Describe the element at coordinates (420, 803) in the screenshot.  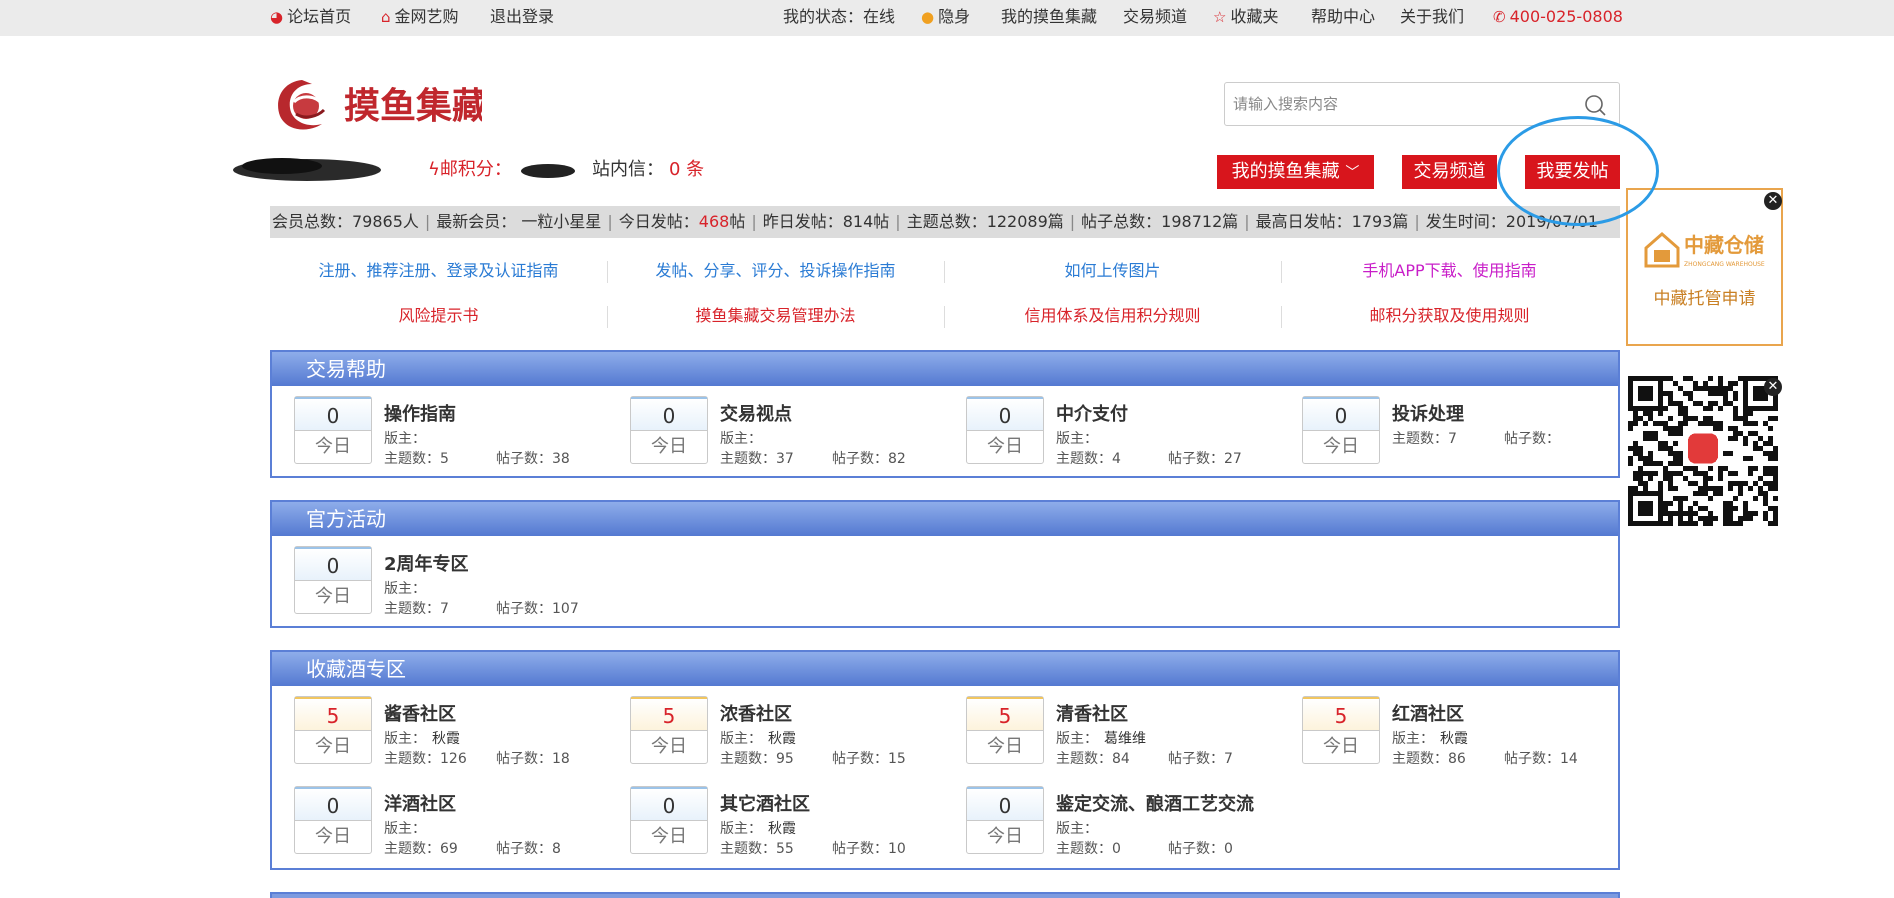
I see `forum-name: 洋酒社区` at that location.